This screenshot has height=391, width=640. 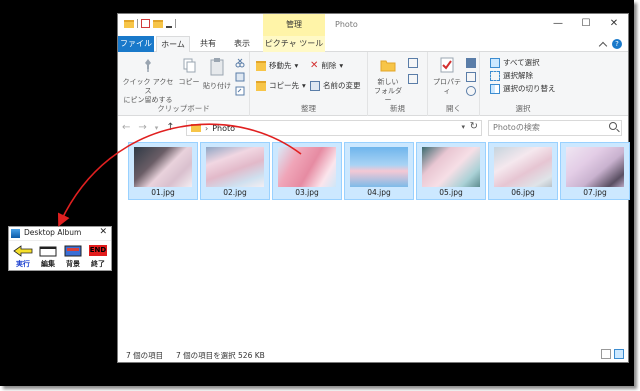 What do you see at coordinates (413, 79) in the screenshot?
I see `easy-access-icon` at bounding box center [413, 79].